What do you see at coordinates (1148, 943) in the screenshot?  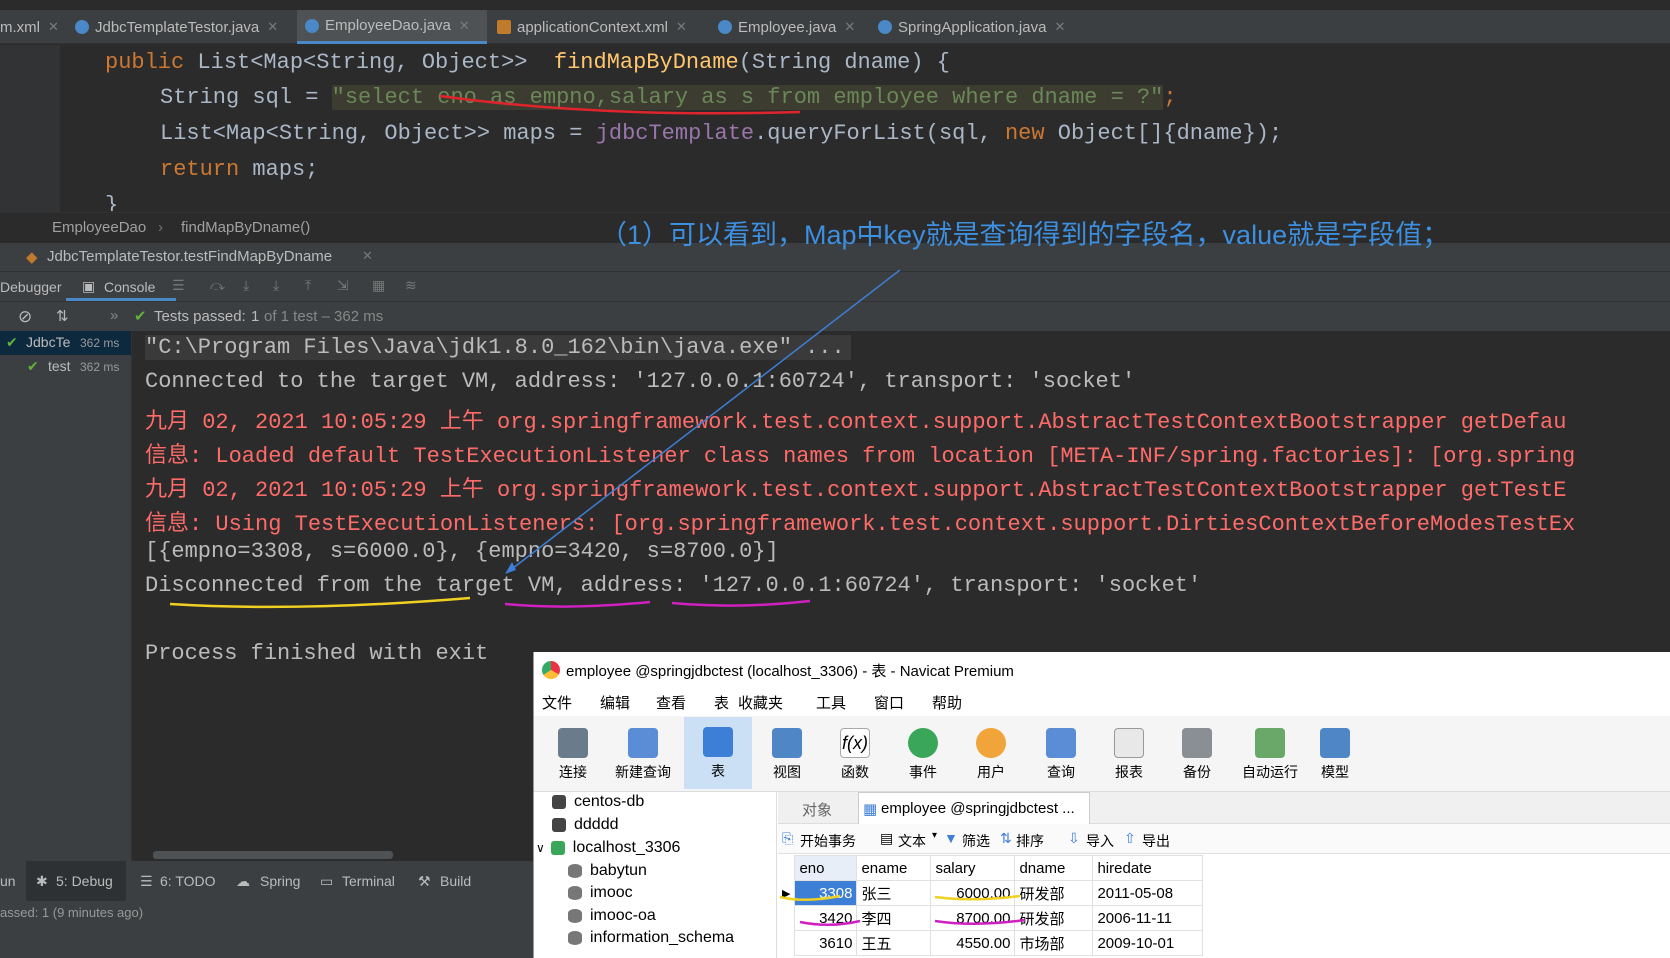 I see `table-cell: 2009-10-01` at bounding box center [1148, 943].